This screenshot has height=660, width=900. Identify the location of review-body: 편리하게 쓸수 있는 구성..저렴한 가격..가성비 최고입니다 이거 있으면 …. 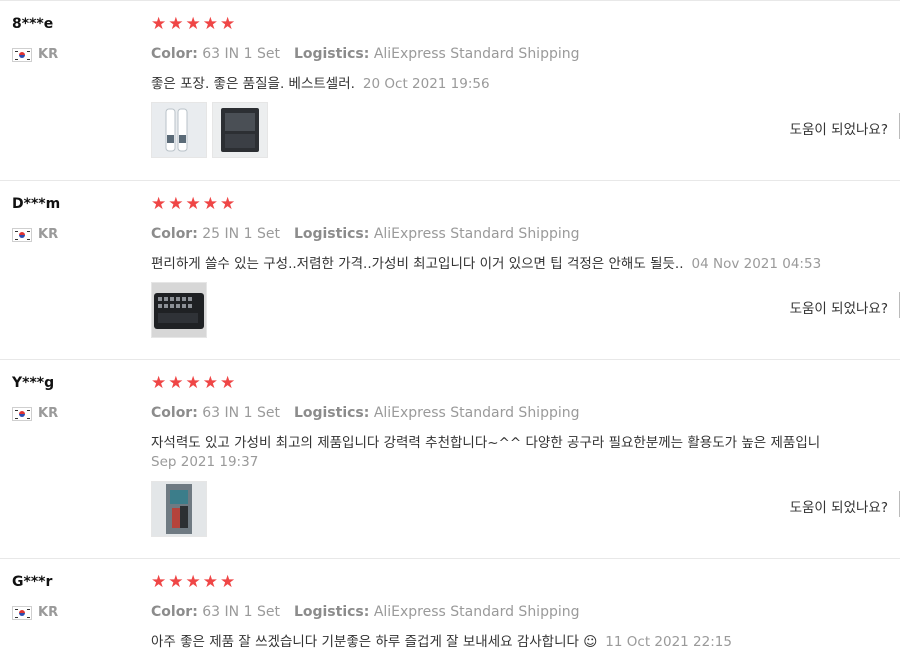
(417, 264).